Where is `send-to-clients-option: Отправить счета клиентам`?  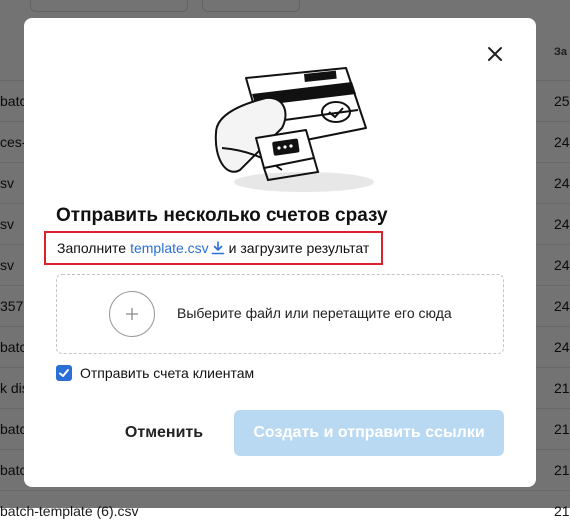 send-to-clients-option: Отправить счета клиентам is located at coordinates (155, 373).